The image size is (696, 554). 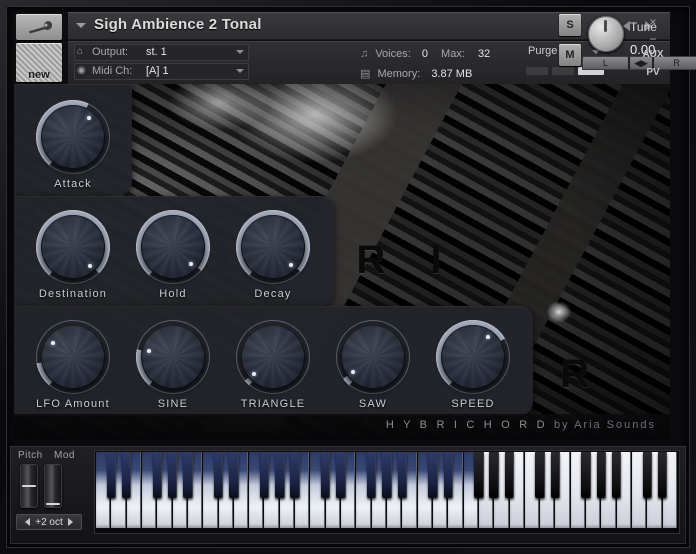 What do you see at coordinates (81, 70) in the screenshot?
I see `midi-icon: ◉` at bounding box center [81, 70].